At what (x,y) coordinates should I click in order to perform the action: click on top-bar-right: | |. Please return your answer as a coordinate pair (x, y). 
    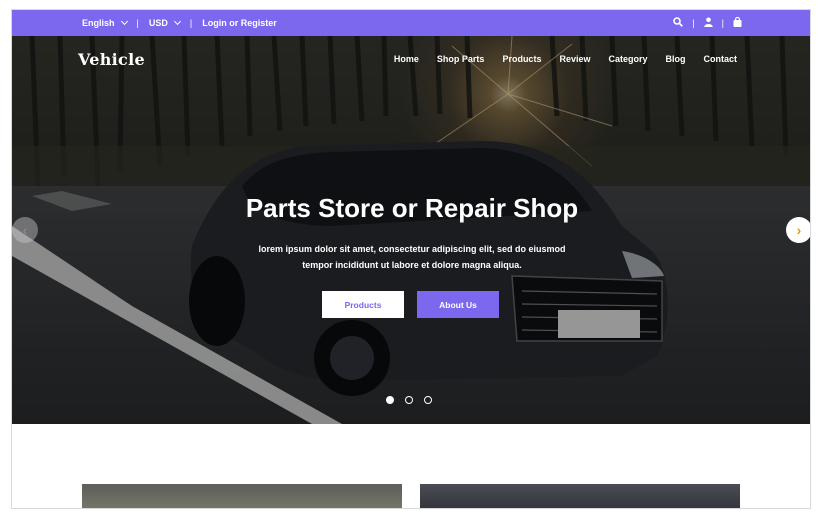
    Looking at the image, I should click on (707, 23).